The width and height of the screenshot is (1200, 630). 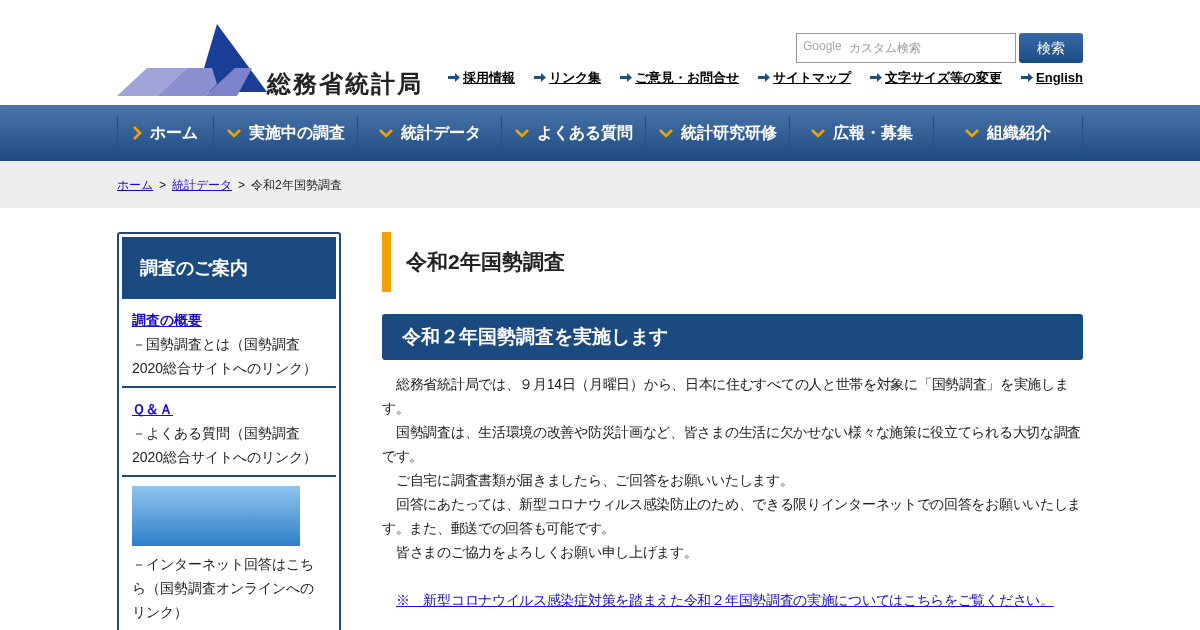 I want to click on nav-item: よくある質問, so click(x=573, y=133).